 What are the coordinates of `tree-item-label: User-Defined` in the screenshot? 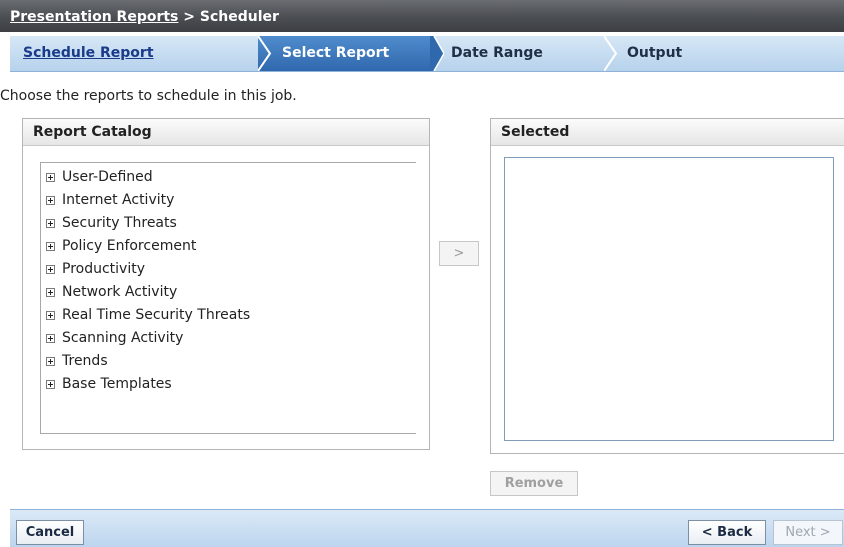 It's located at (107, 177).